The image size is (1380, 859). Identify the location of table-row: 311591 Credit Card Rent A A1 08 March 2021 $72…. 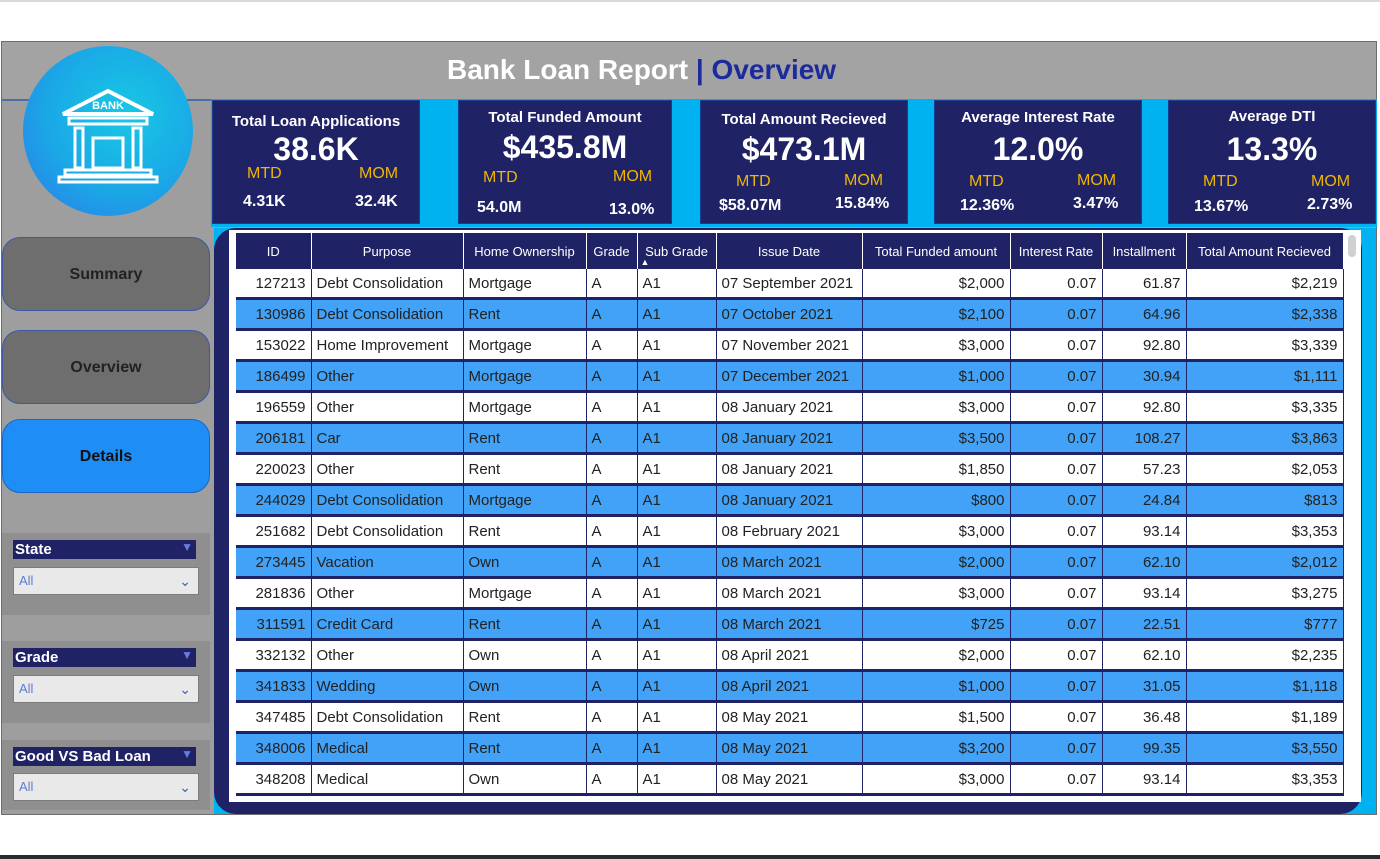
(790, 624).